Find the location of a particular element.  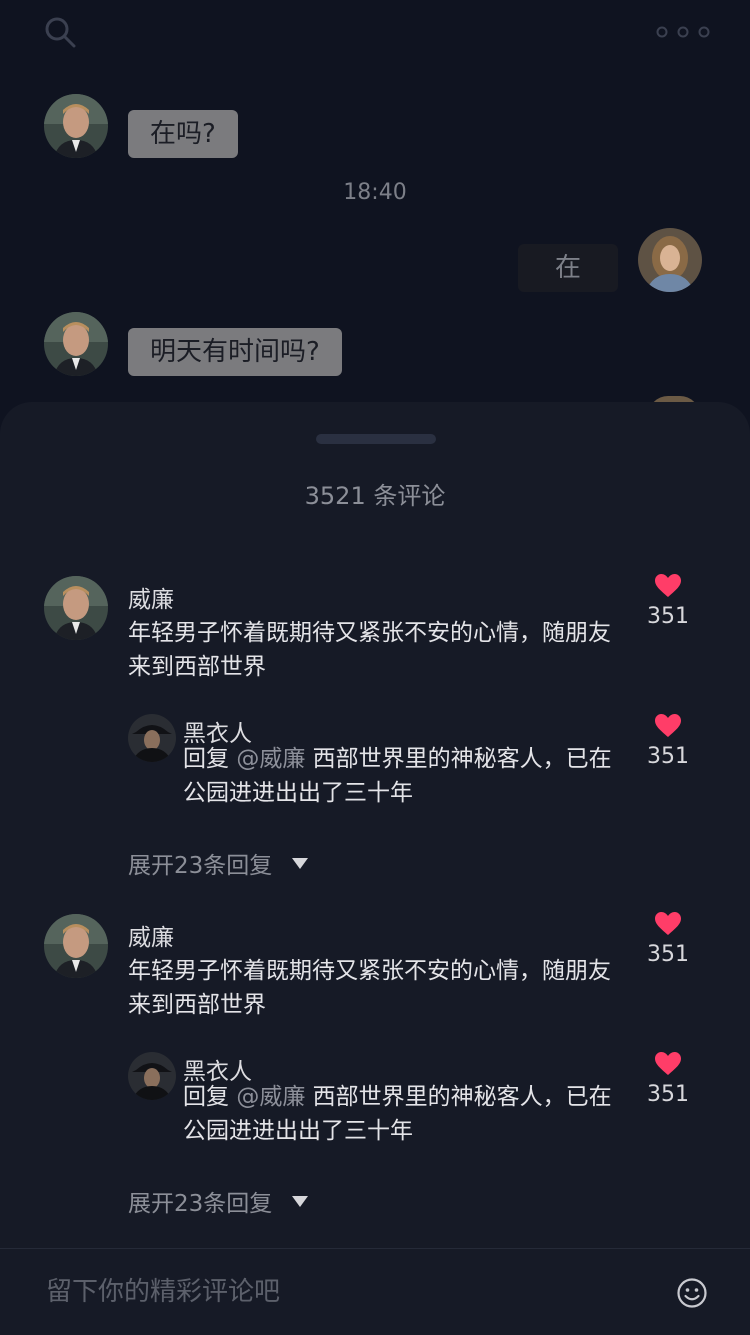

drag-handle is located at coordinates (376, 439).